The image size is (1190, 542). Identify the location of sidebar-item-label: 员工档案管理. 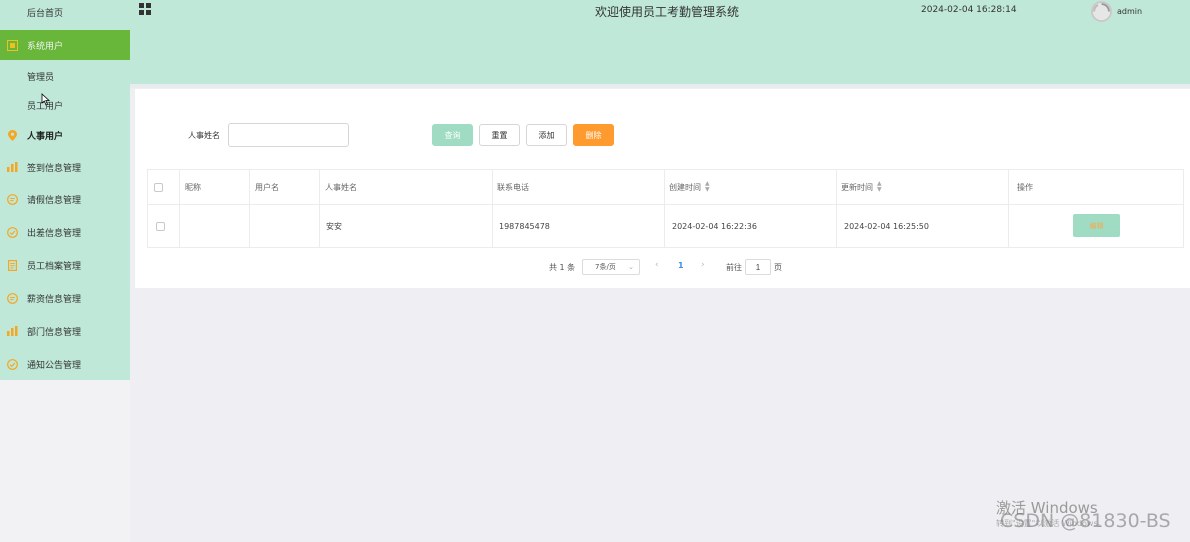
(54, 266).